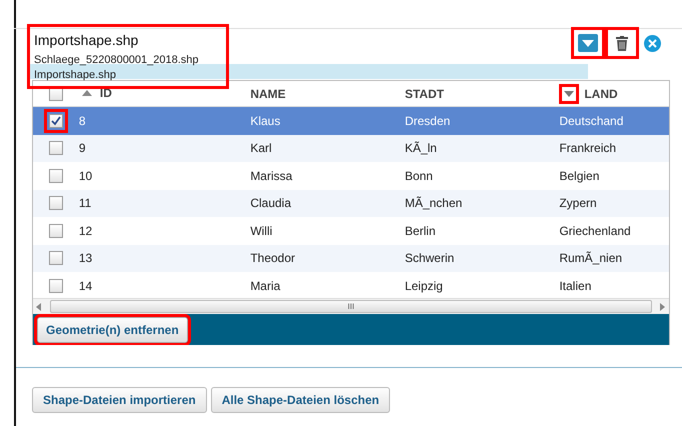  What do you see at coordinates (261, 148) in the screenshot?
I see `table-cell: Karl` at bounding box center [261, 148].